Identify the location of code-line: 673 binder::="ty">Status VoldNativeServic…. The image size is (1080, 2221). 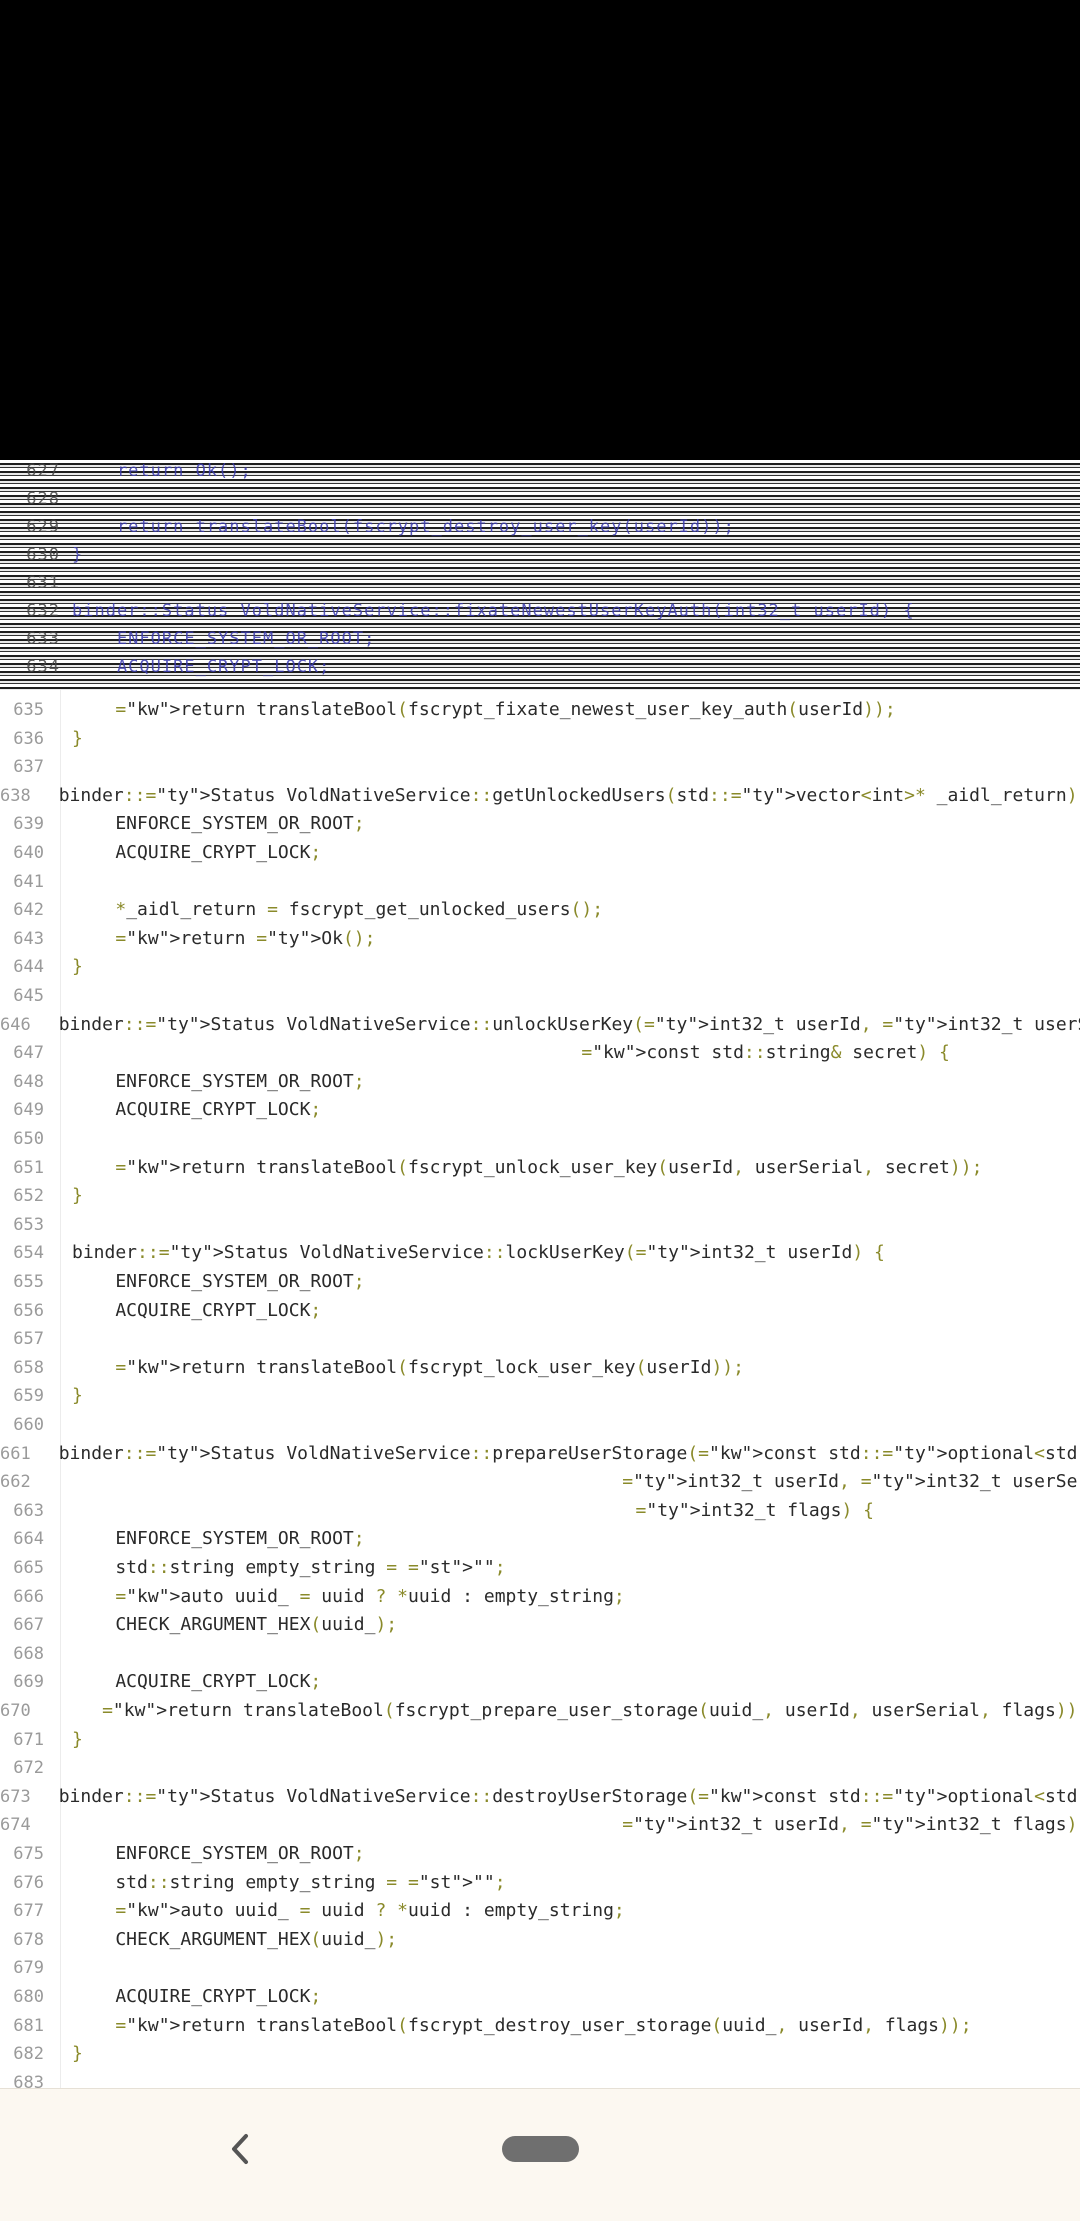
(540, 1797).